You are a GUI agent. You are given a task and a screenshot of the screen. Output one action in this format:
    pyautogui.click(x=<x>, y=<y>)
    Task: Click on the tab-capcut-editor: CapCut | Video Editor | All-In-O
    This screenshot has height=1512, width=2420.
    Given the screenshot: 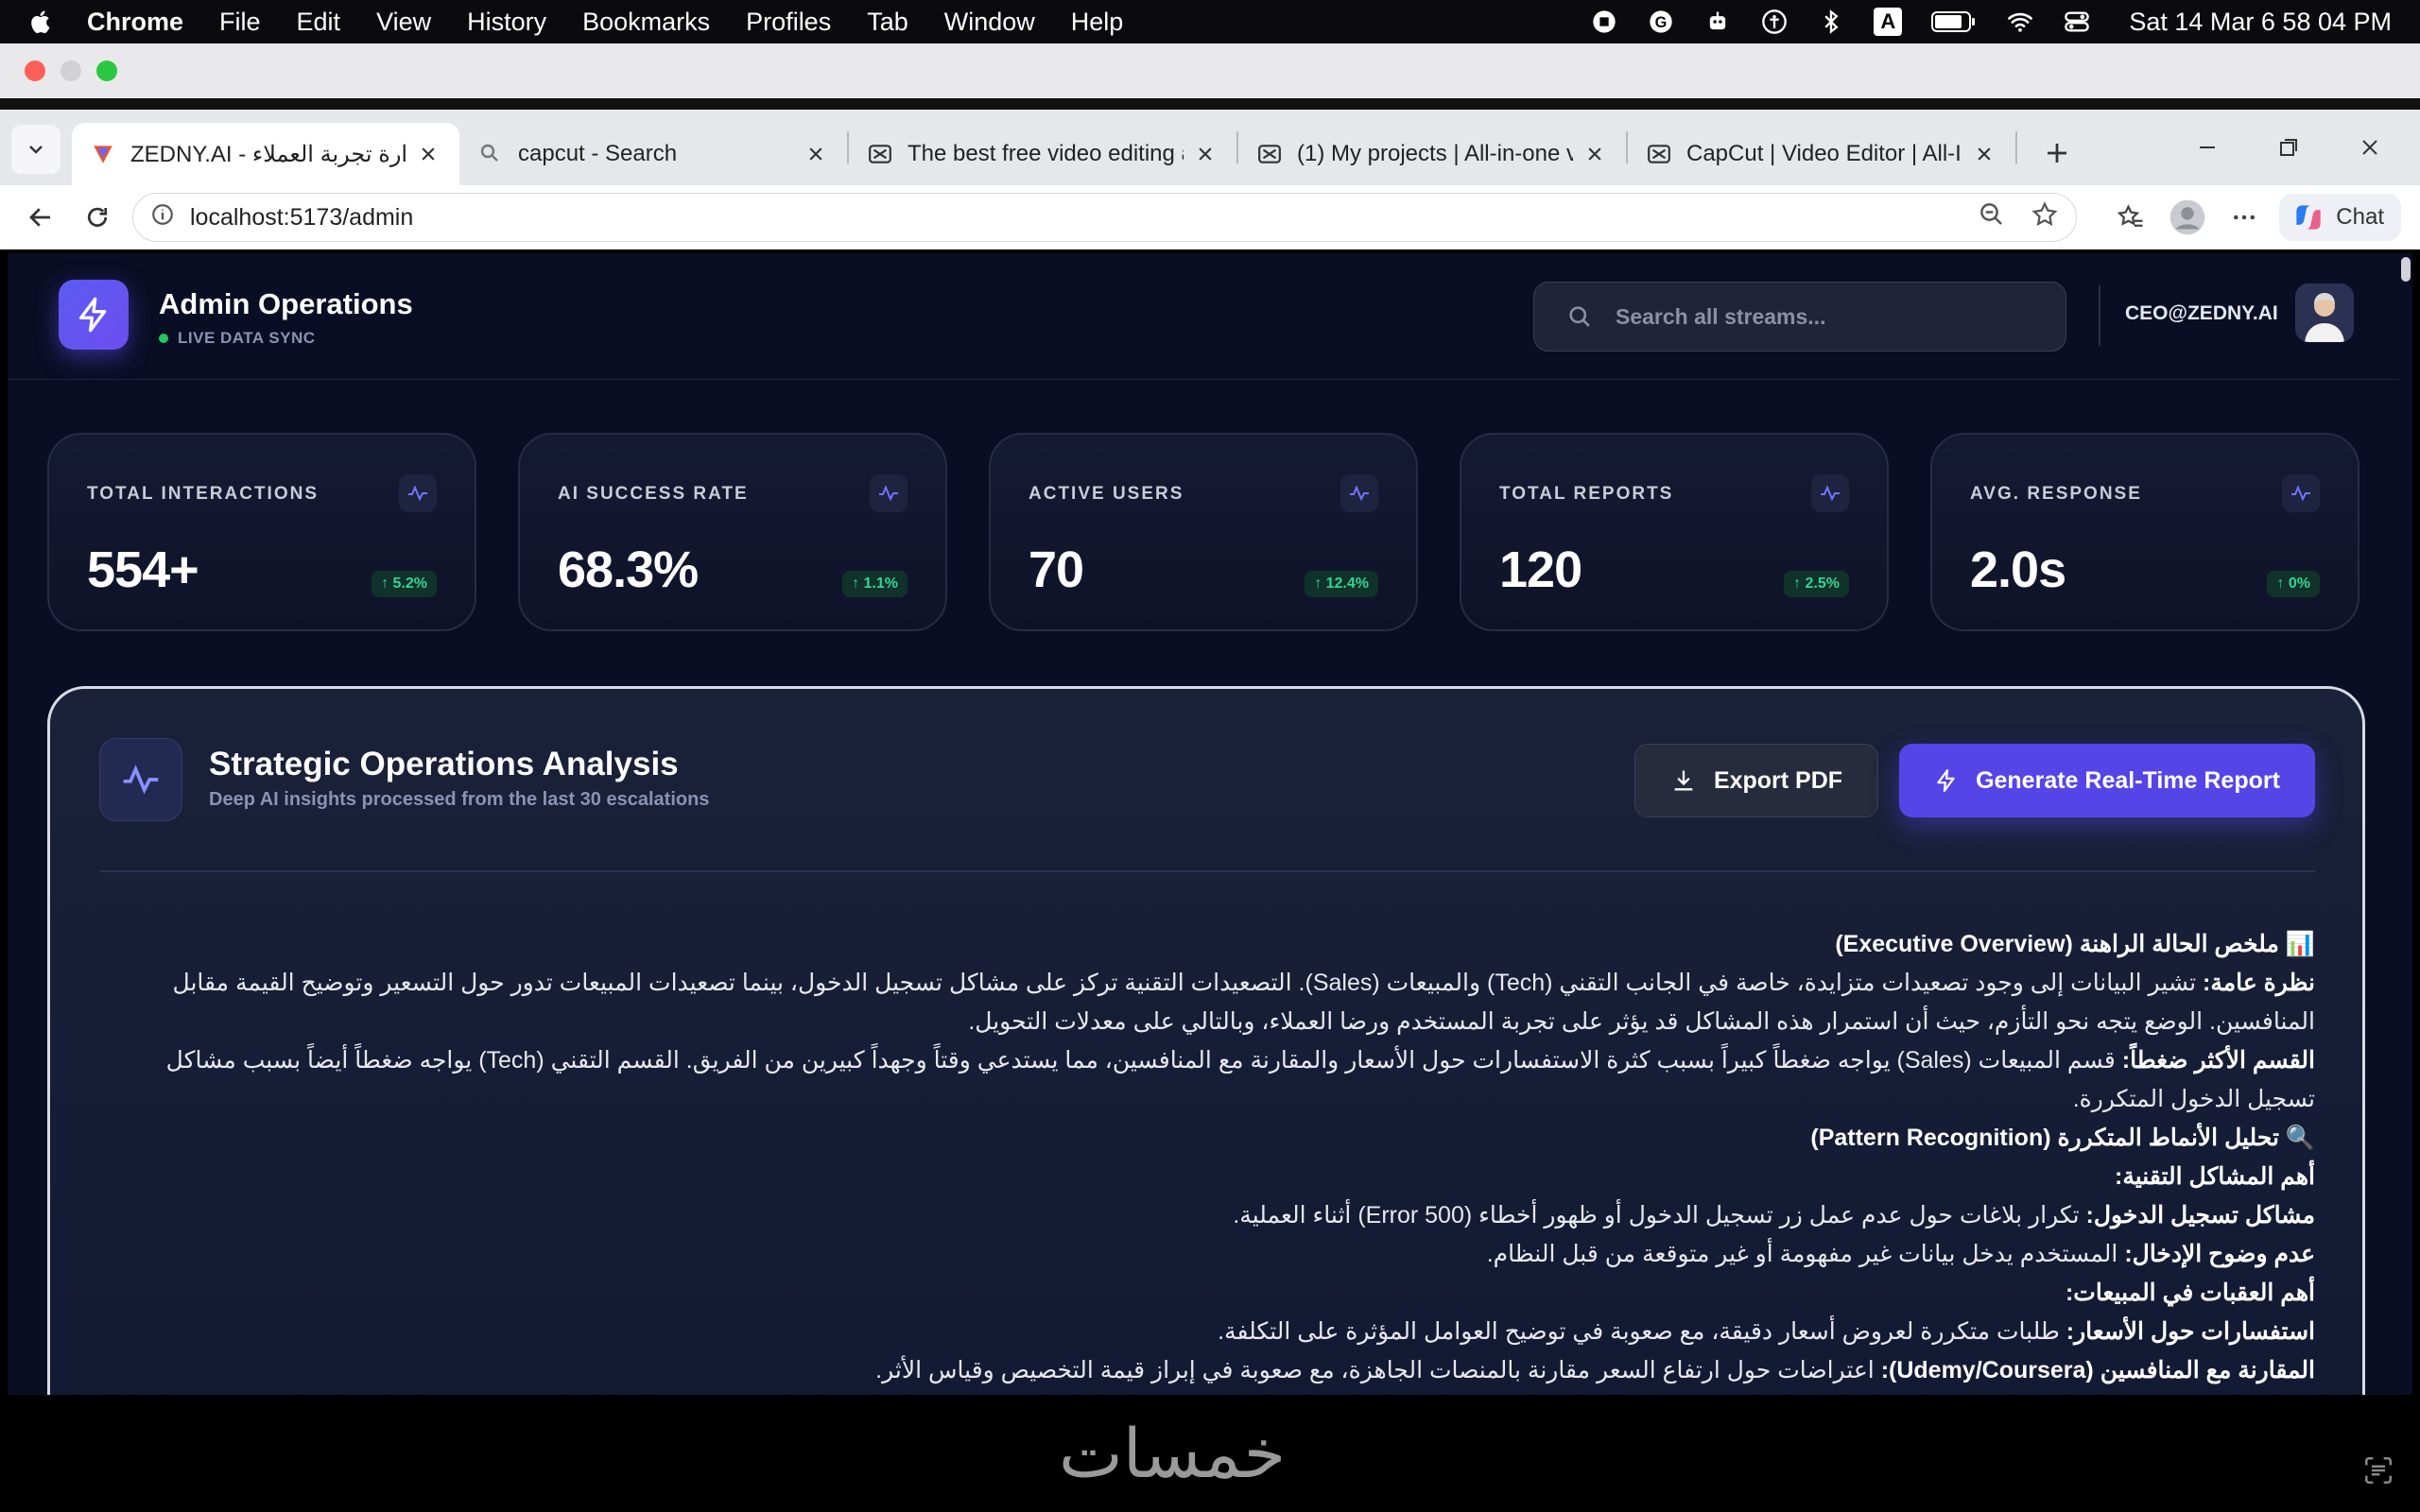 What is the action you would take?
    pyautogui.click(x=1822, y=154)
    